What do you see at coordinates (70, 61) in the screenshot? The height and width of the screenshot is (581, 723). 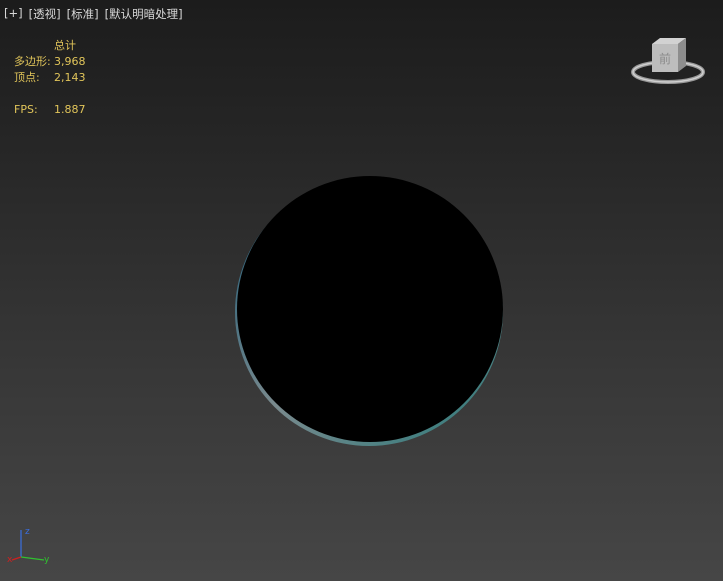 I see `polygons-value: 3,968` at bounding box center [70, 61].